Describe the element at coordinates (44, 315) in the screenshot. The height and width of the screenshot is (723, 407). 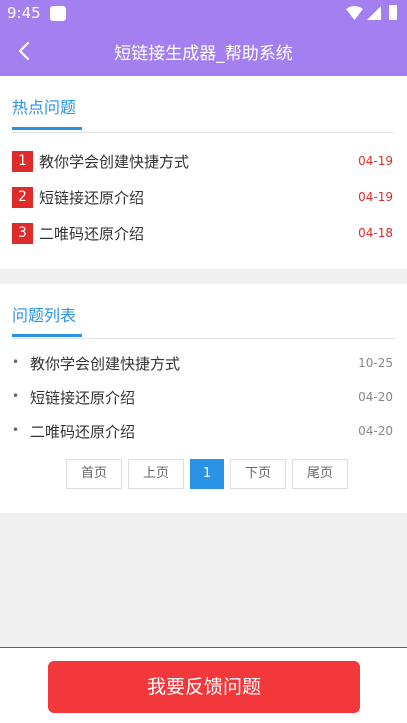
I see `question-list-heading: 问题列表` at that location.